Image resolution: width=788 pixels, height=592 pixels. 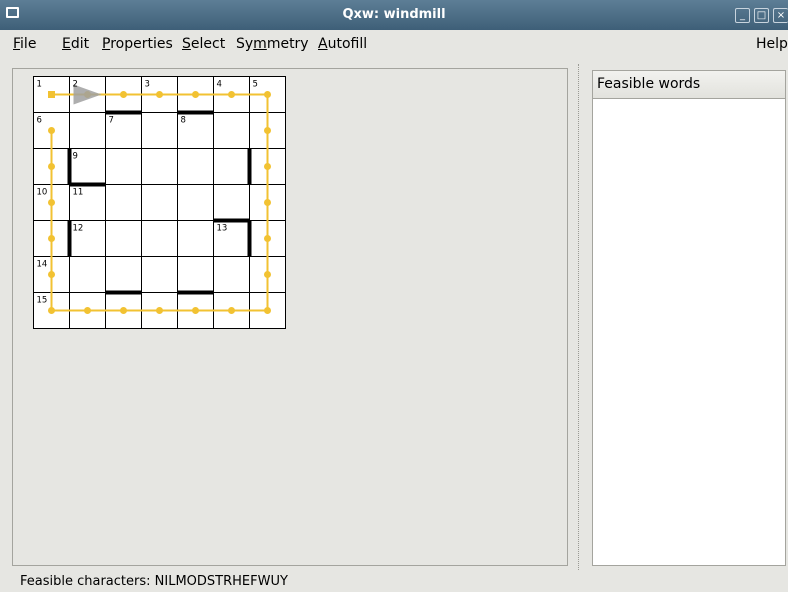 What do you see at coordinates (78, 229) in the screenshot?
I see `clue-number: 12` at bounding box center [78, 229].